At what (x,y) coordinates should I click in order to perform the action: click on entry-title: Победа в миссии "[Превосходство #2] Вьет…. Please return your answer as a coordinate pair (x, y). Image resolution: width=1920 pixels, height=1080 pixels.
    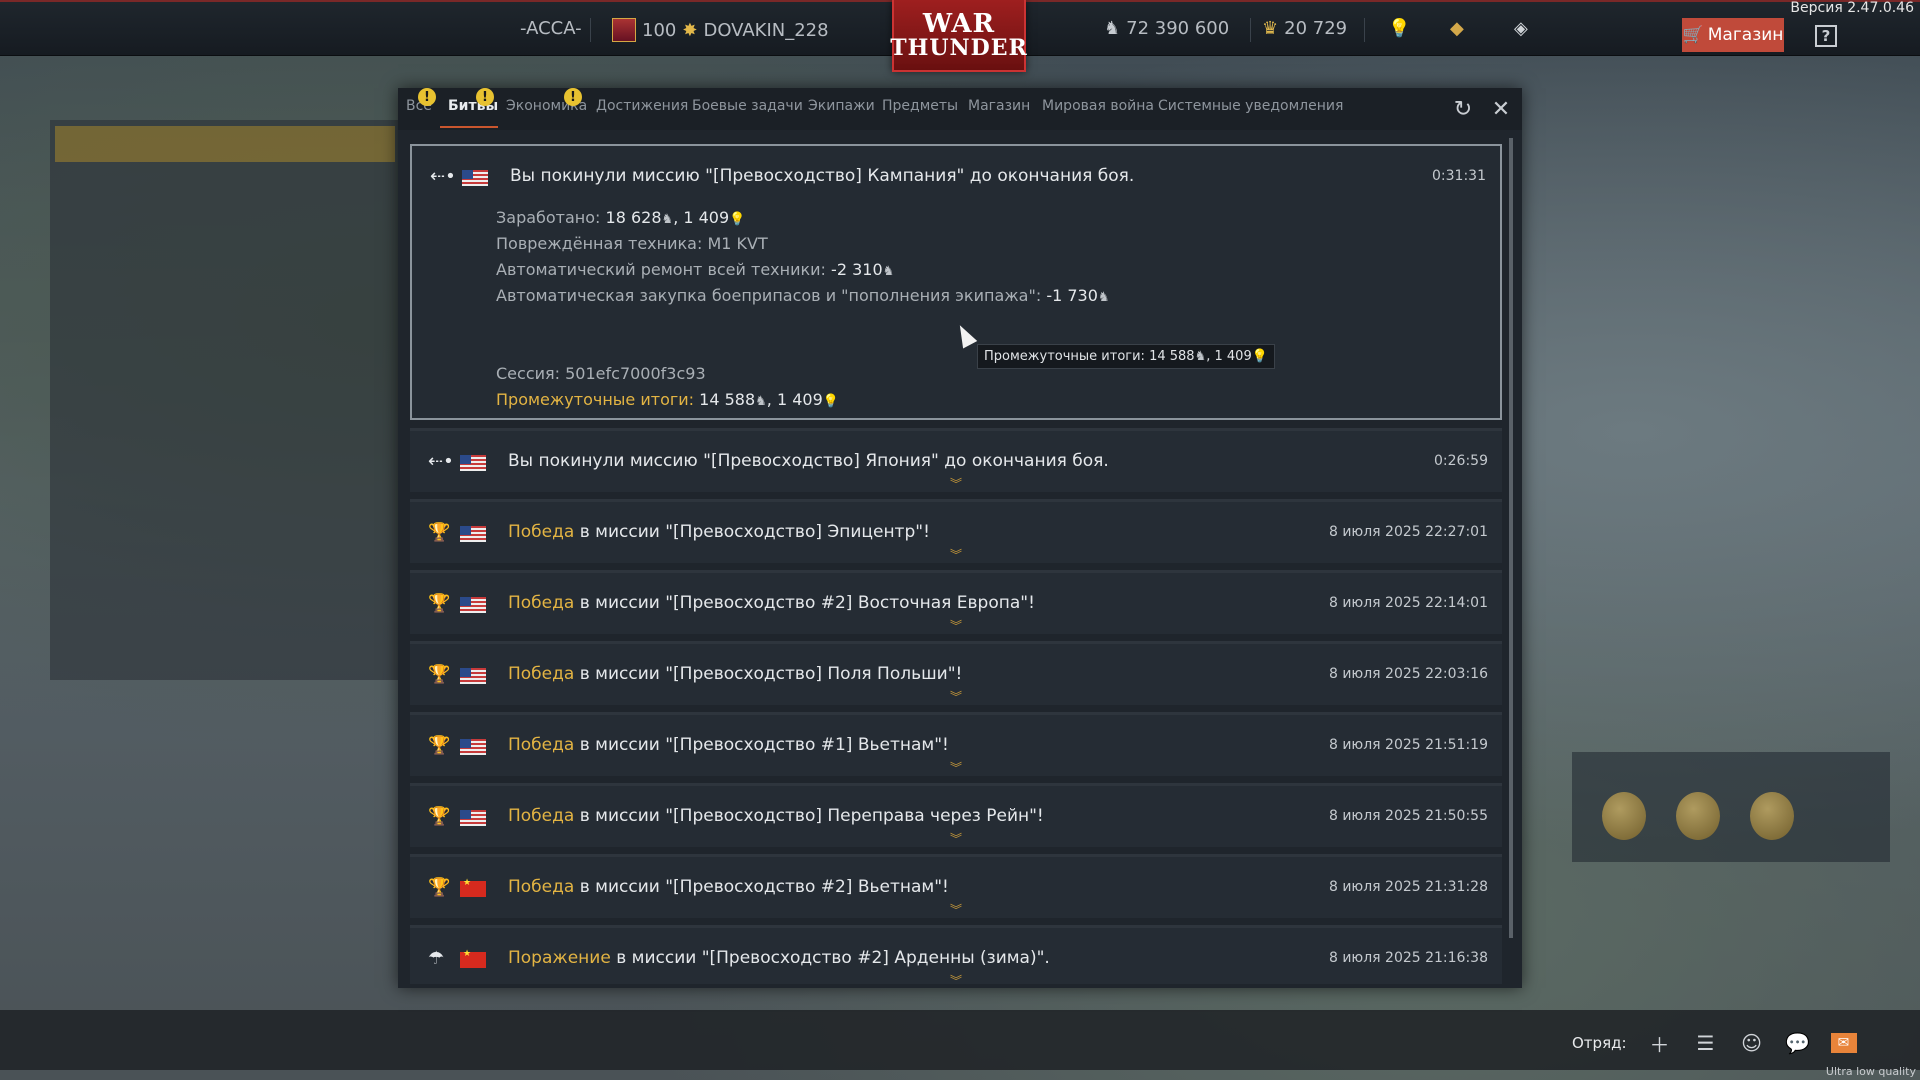
    Looking at the image, I should click on (728, 887).